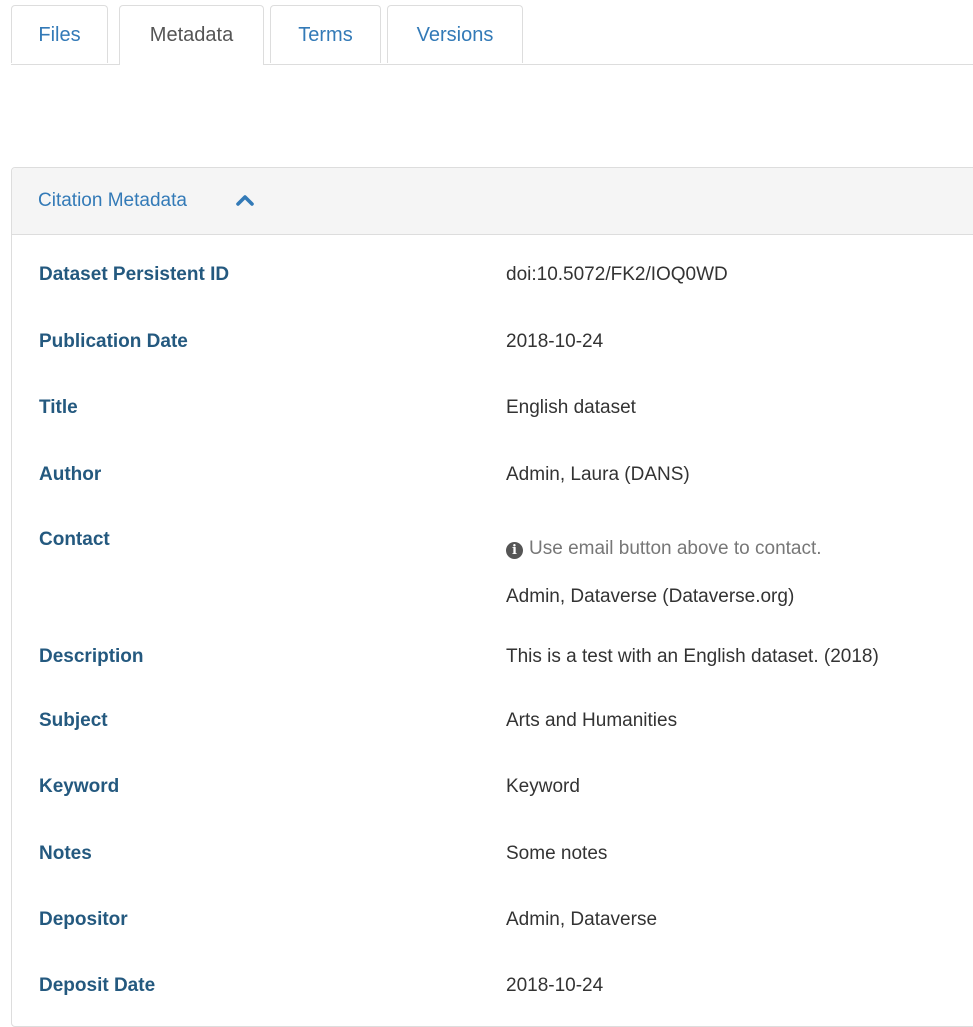  What do you see at coordinates (79, 786) in the screenshot?
I see `field-label-keyword: Keyword` at bounding box center [79, 786].